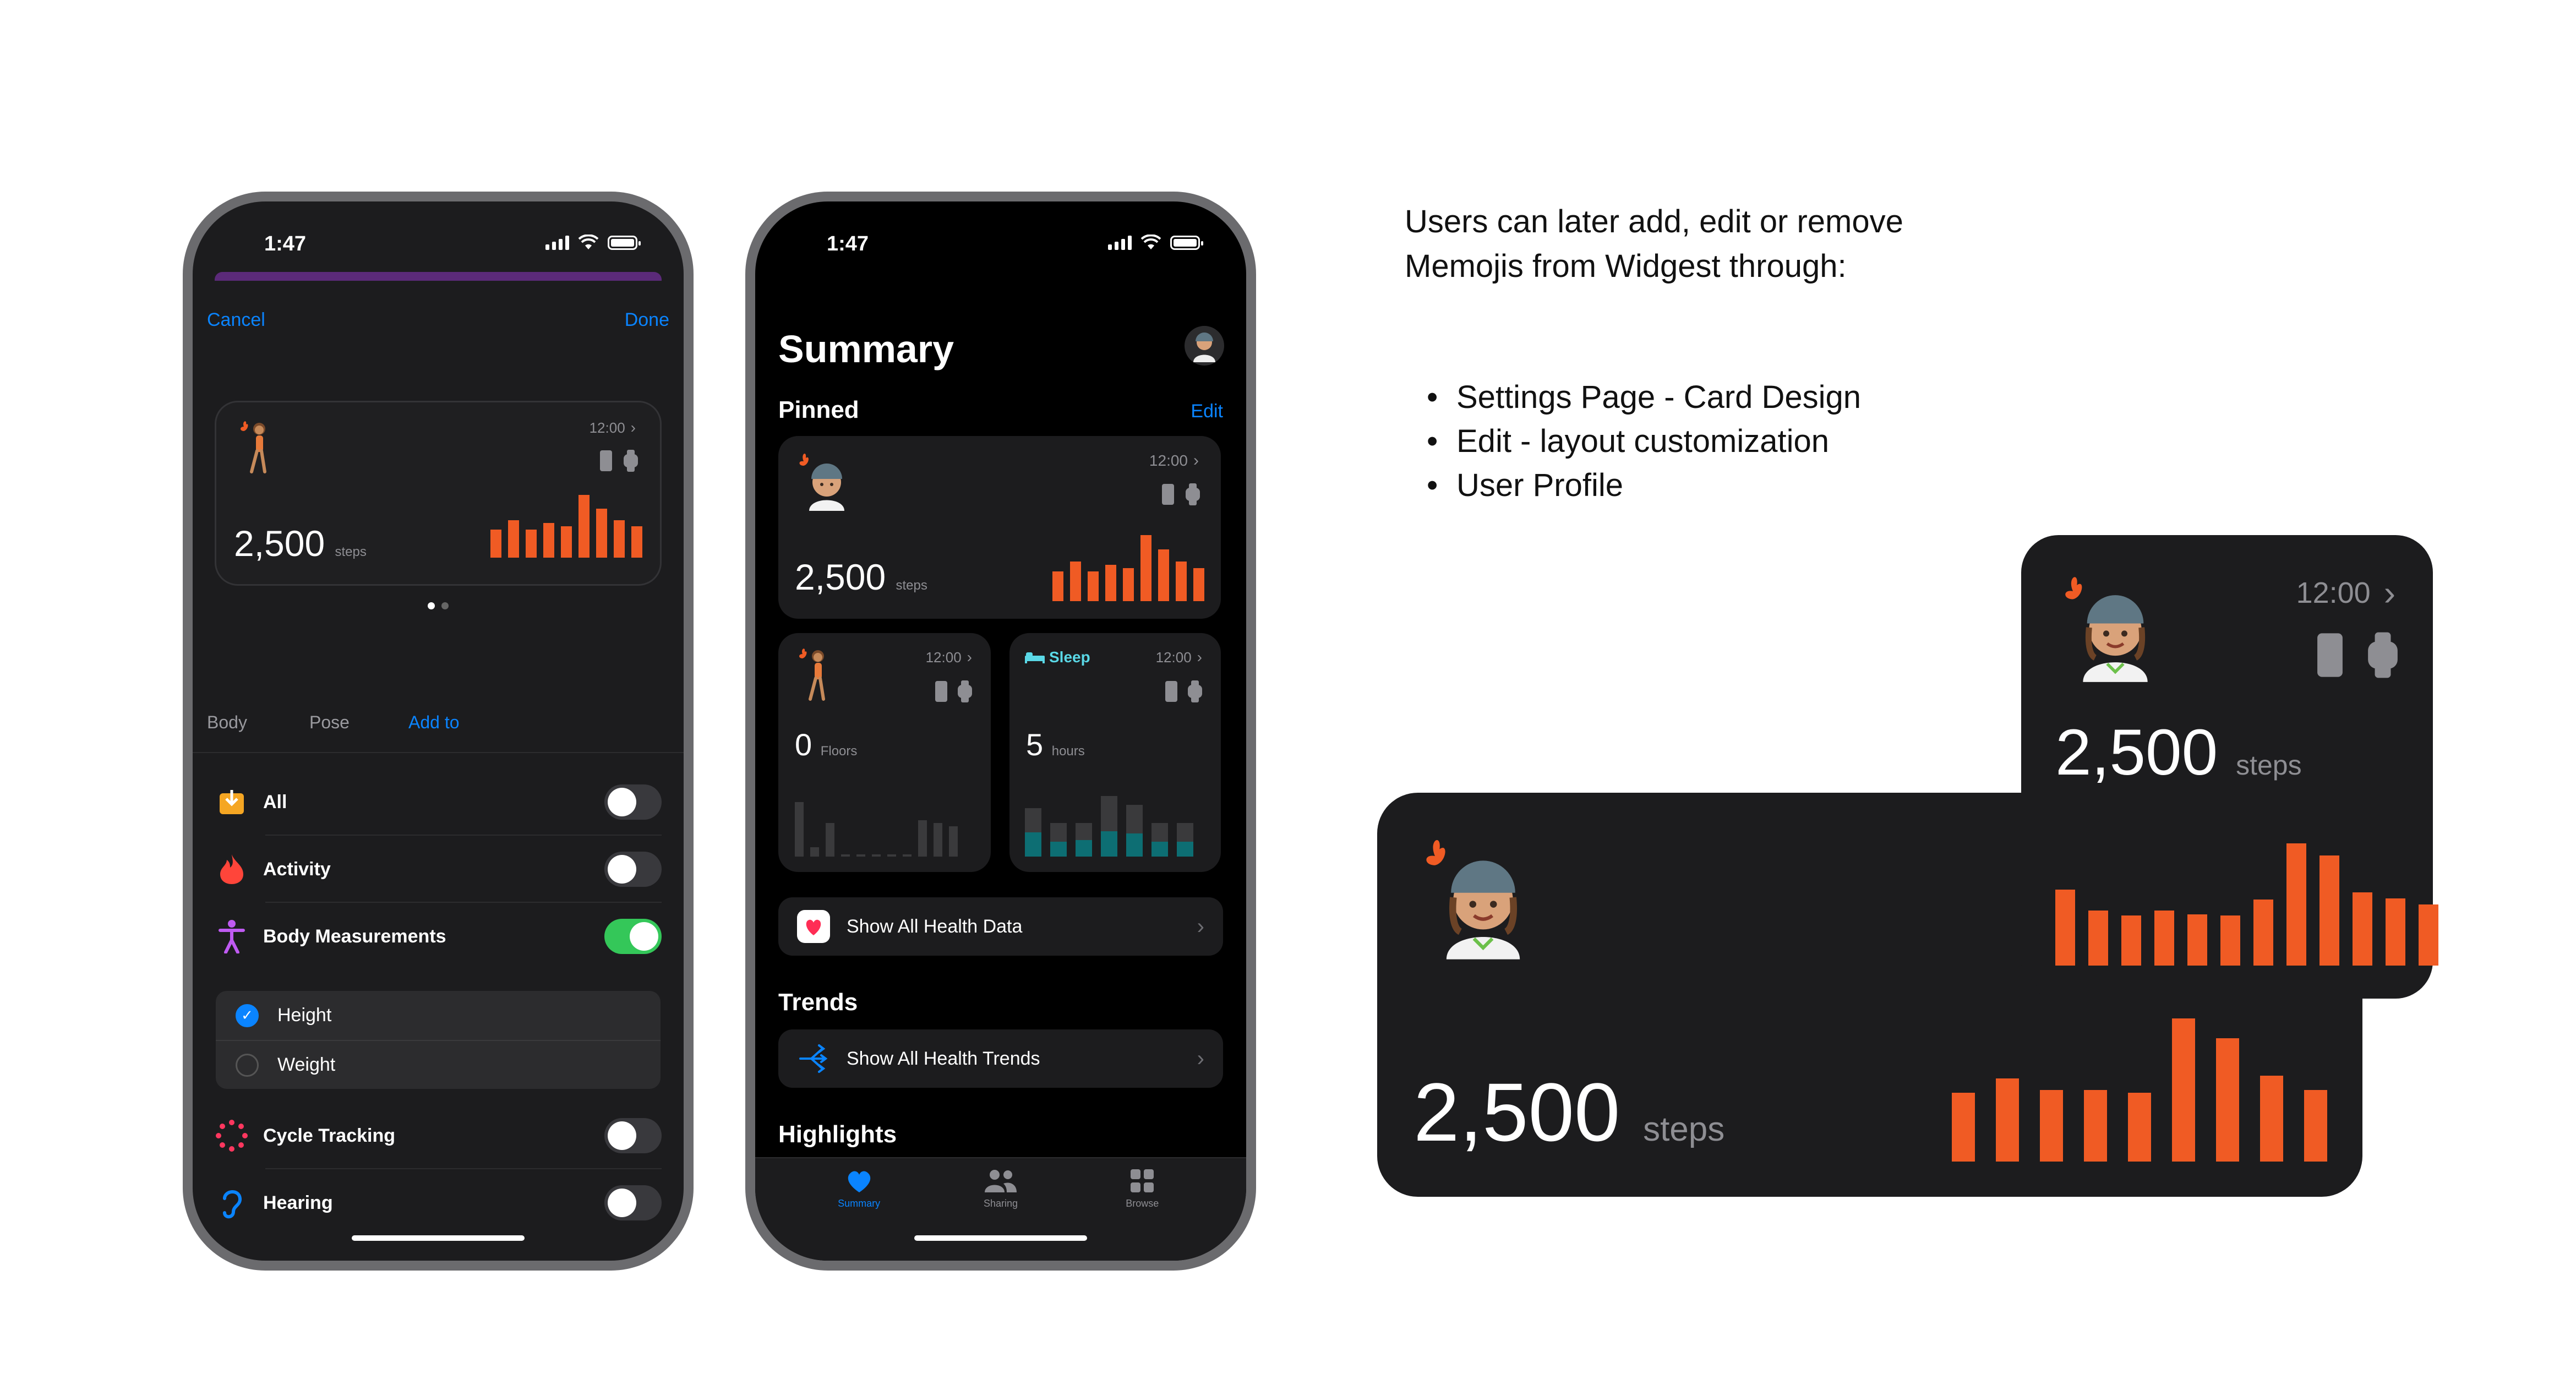 The height and width of the screenshot is (1379, 2576). Describe the element at coordinates (439, 1064) in the screenshot. I see `option-weight: Weight` at that location.